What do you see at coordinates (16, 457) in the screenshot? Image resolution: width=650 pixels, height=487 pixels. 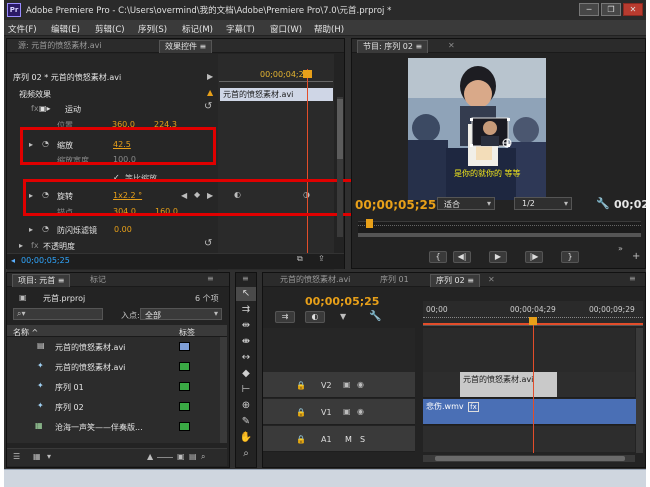 I see `list-view-icon: ☰` at bounding box center [16, 457].